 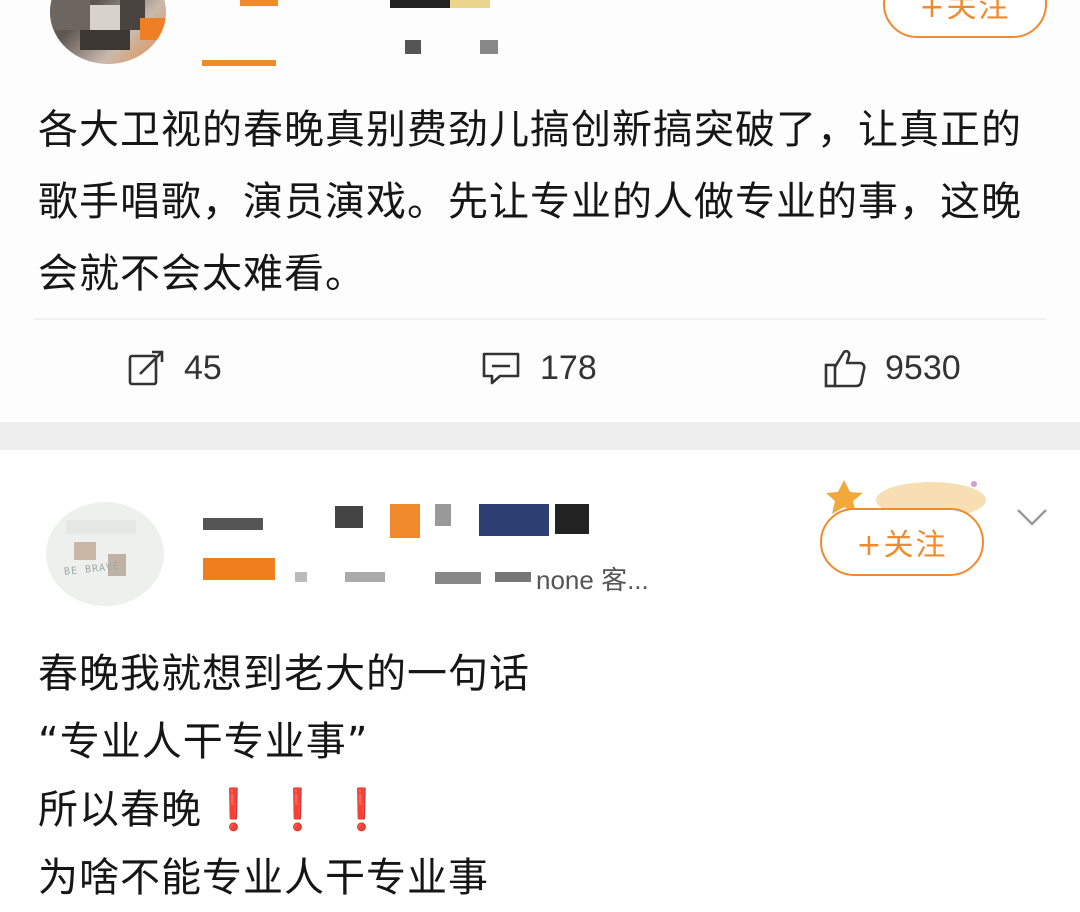 What do you see at coordinates (105, 554) in the screenshot?
I see `avatar: BE BRAVE` at bounding box center [105, 554].